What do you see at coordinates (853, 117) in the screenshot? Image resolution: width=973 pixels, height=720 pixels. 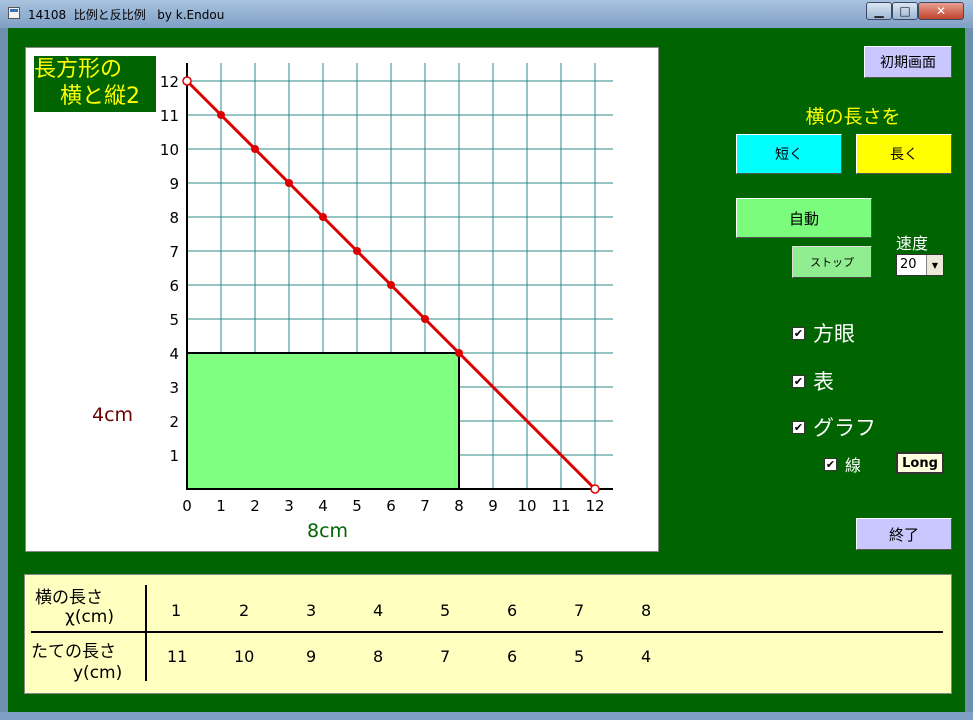 I see `width-prompt-label: 横の長さを` at bounding box center [853, 117].